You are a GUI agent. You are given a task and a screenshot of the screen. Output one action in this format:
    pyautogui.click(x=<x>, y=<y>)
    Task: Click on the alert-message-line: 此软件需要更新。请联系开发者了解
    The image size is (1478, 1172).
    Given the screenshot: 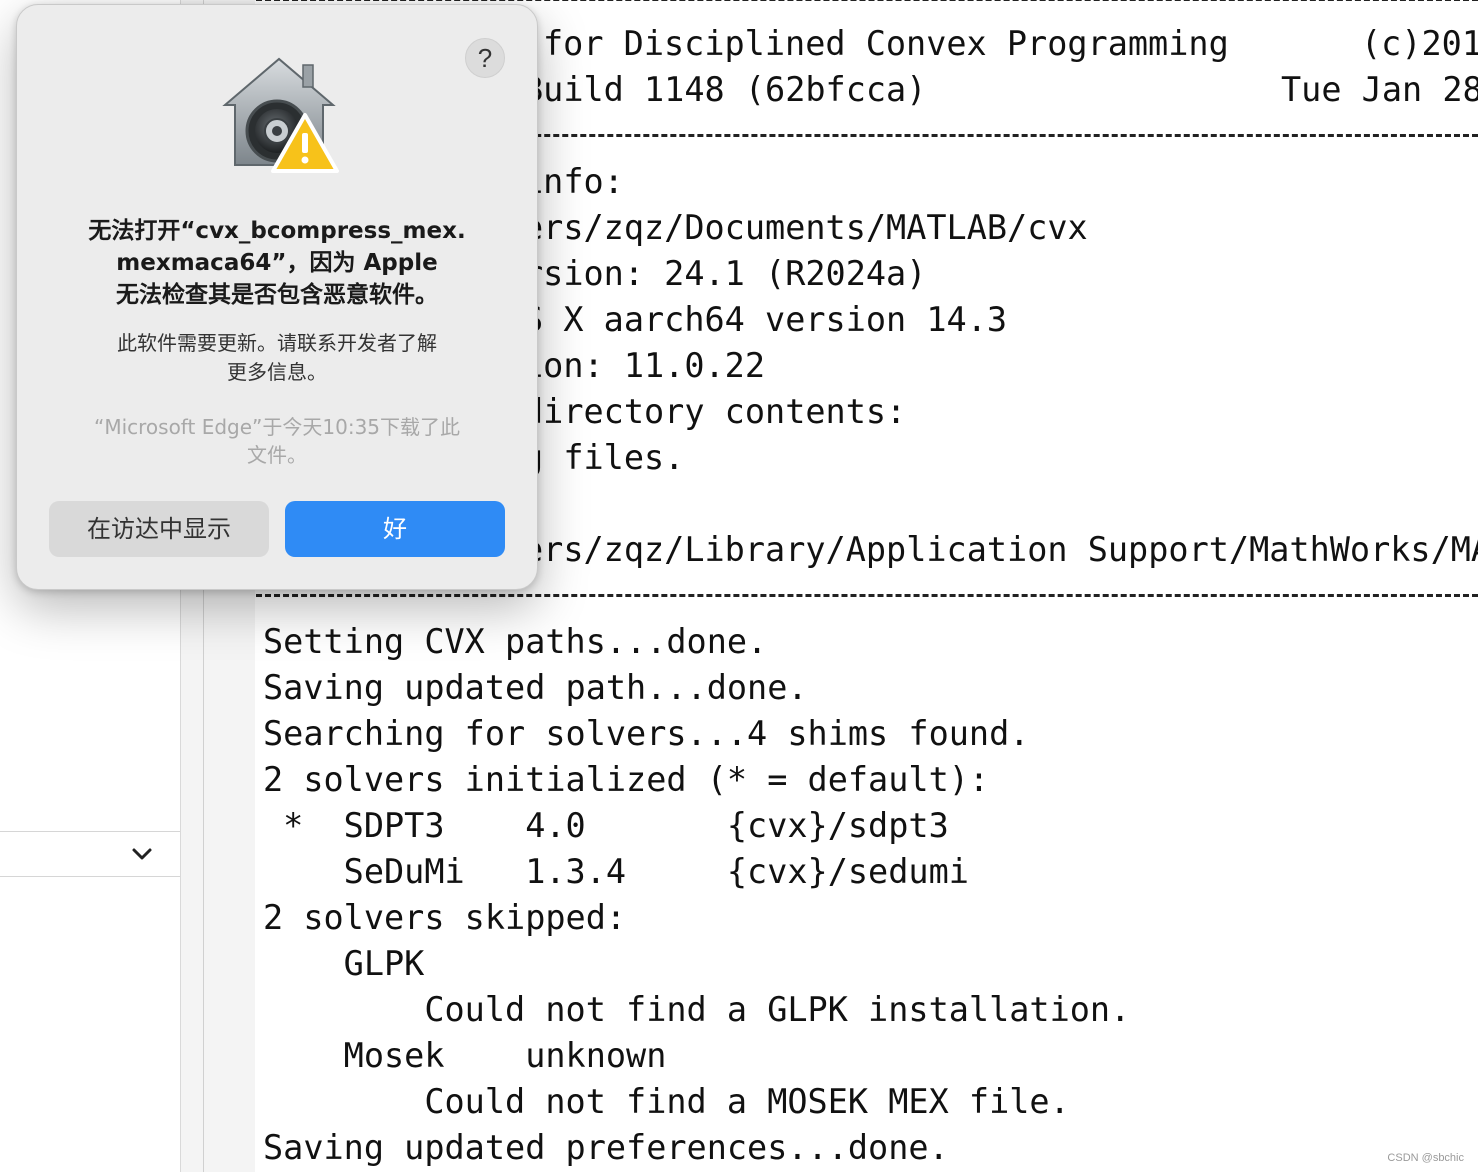 What is the action you would take?
    pyautogui.click(x=277, y=343)
    